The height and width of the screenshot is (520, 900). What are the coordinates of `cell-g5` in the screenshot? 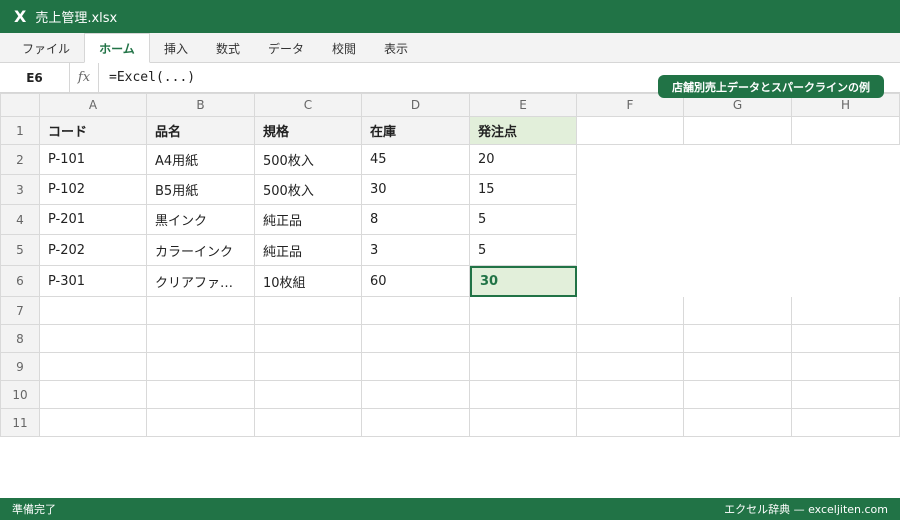 It's located at (738, 250).